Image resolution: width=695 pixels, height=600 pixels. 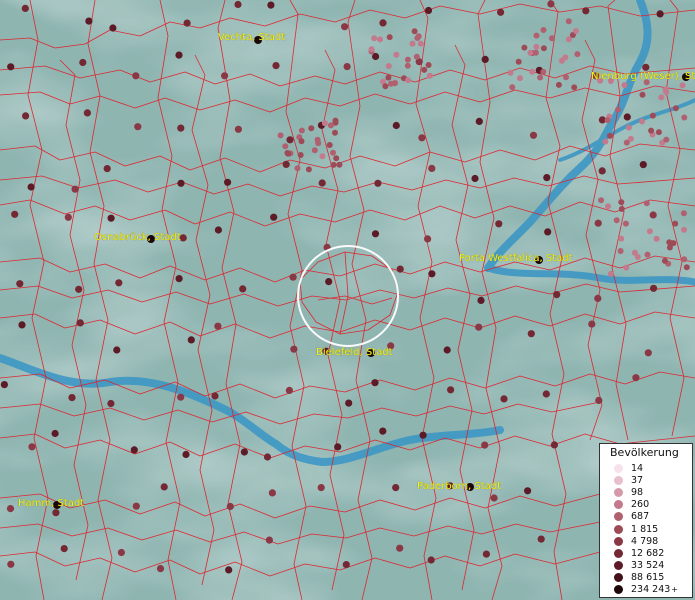 What do you see at coordinates (651, 590) in the screenshot?
I see `legend-label: 234 243` at bounding box center [651, 590].